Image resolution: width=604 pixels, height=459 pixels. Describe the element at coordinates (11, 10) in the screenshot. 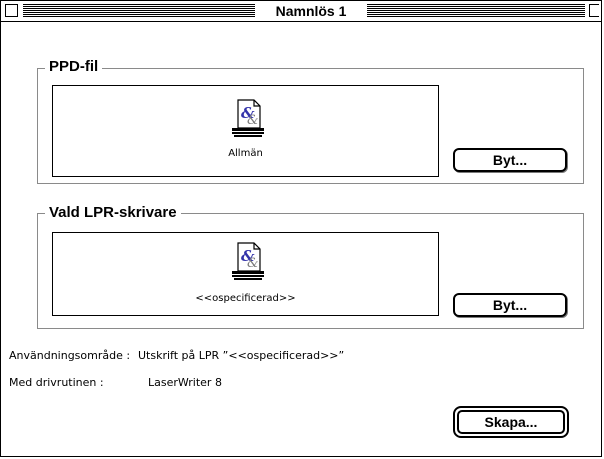

I see `close-box-icon` at that location.